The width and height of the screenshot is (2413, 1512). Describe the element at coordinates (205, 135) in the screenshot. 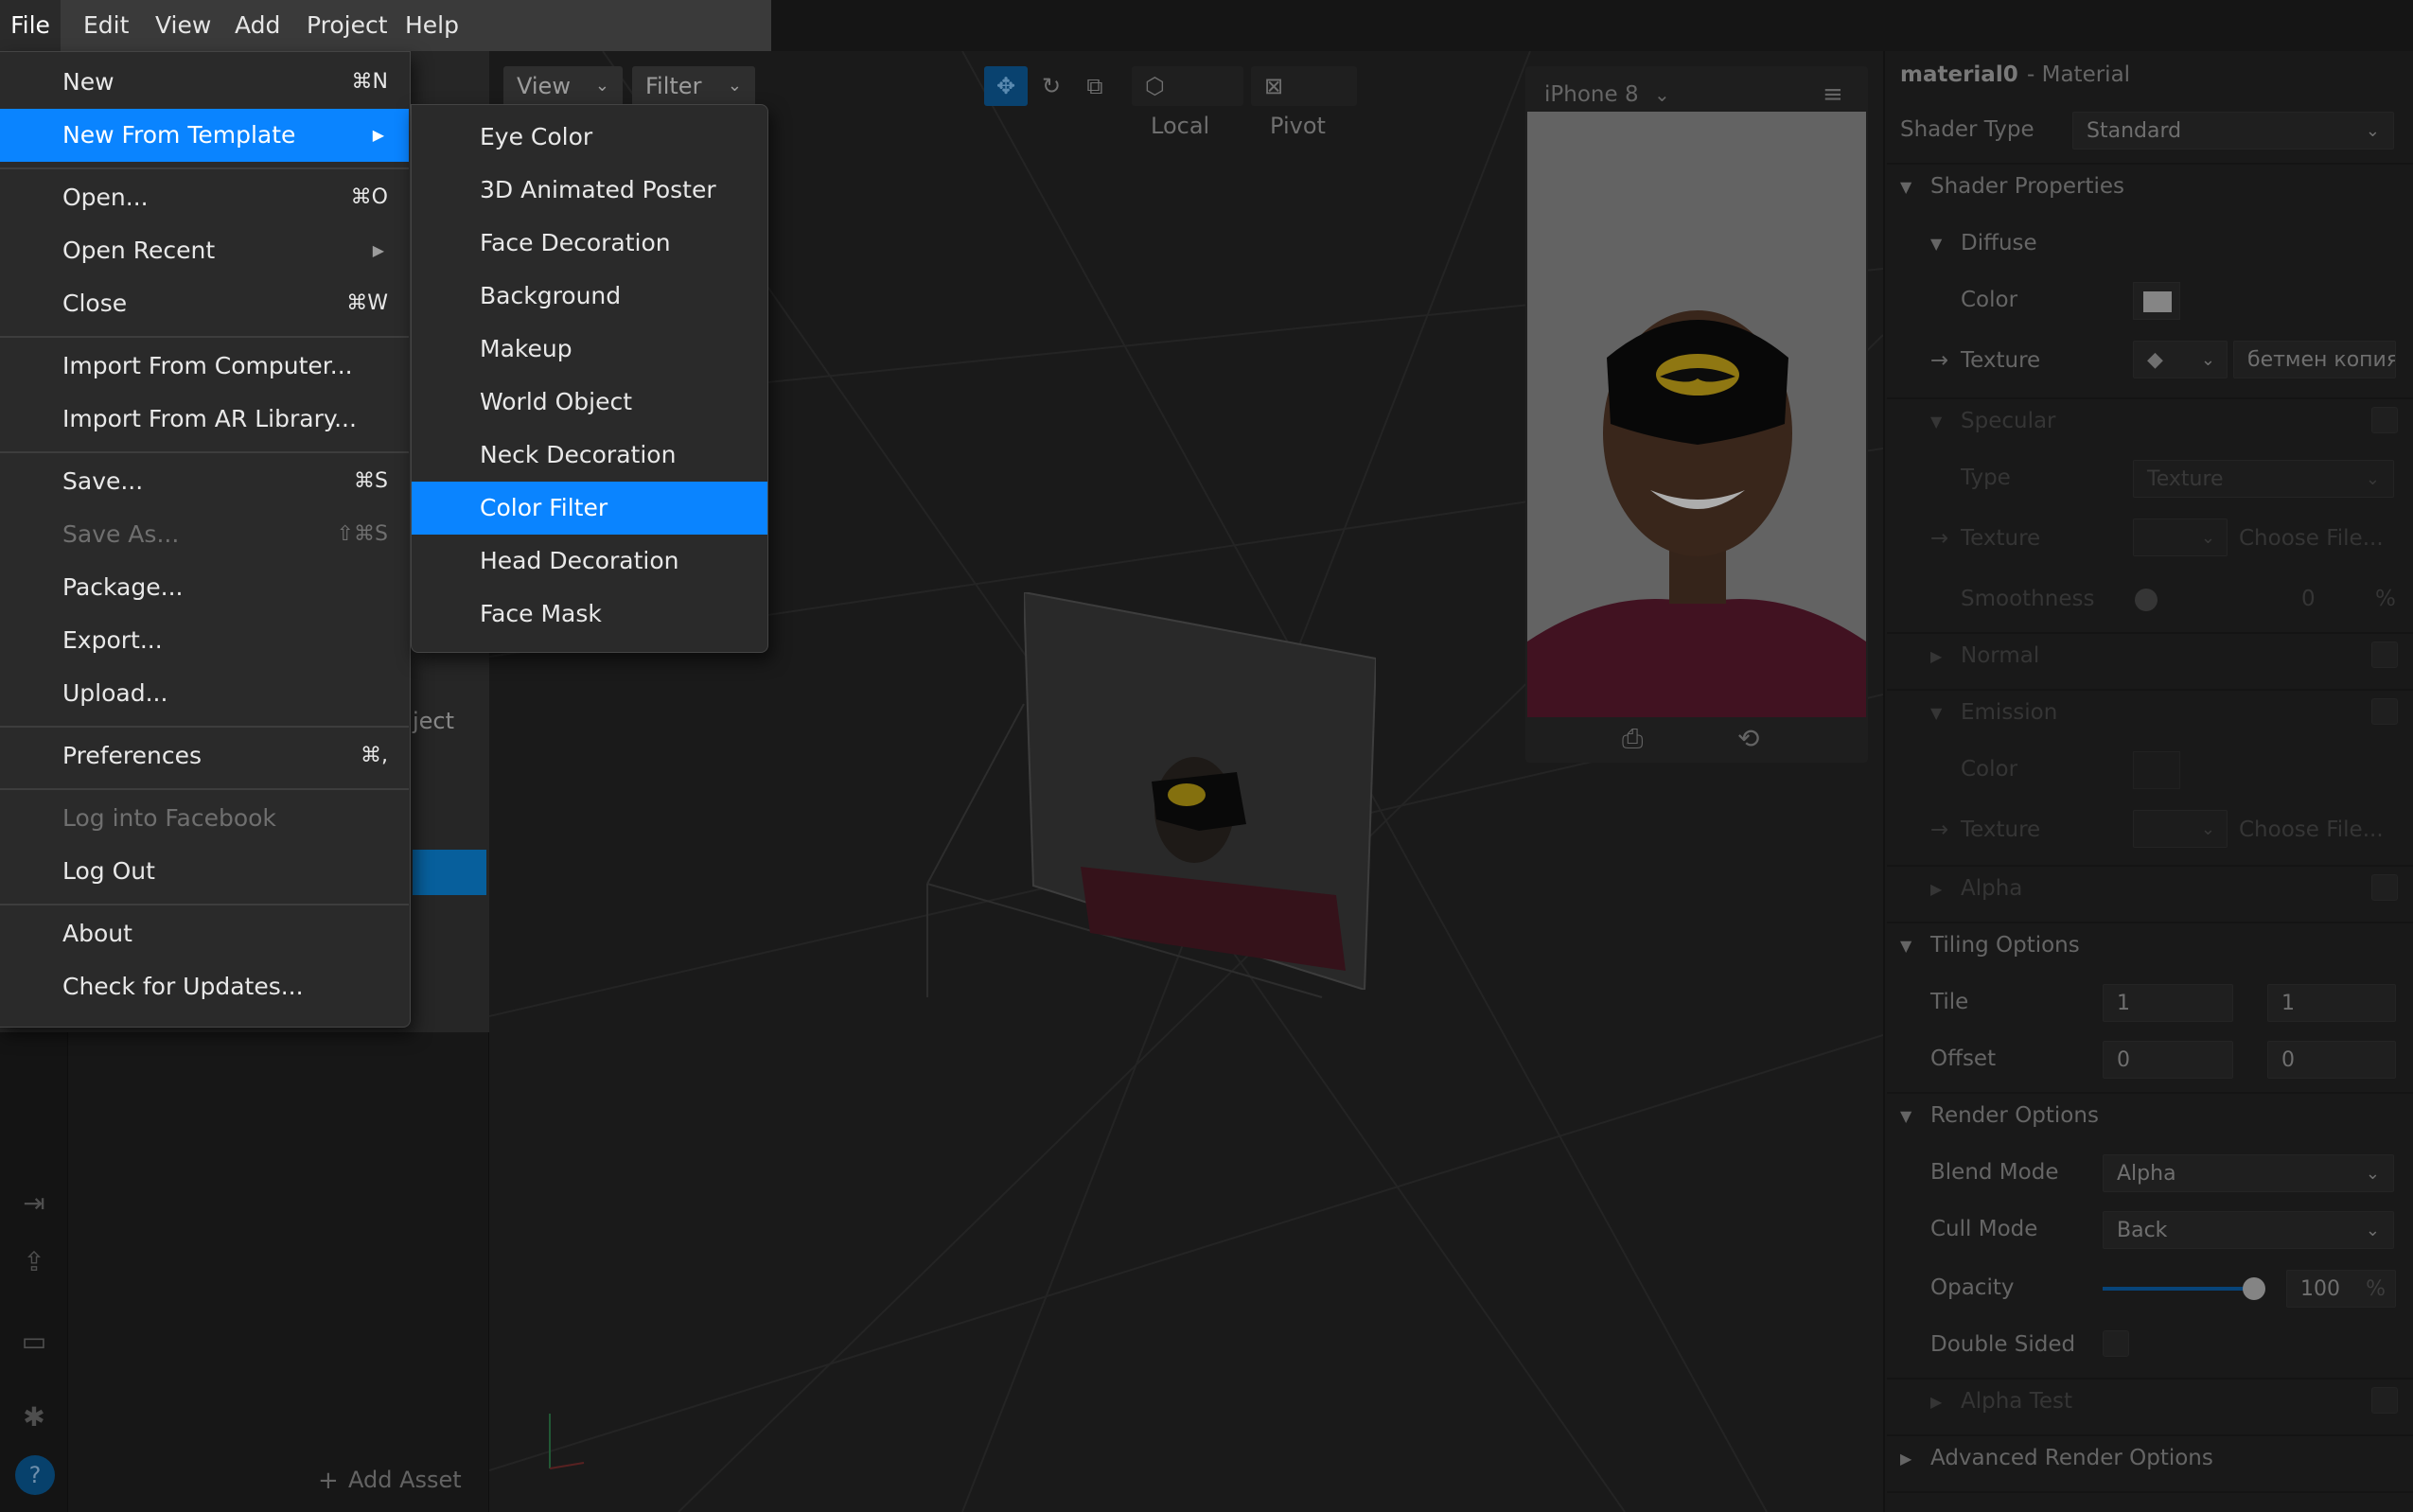

I see `menu-item-new-from-template: New From Template ▶` at that location.